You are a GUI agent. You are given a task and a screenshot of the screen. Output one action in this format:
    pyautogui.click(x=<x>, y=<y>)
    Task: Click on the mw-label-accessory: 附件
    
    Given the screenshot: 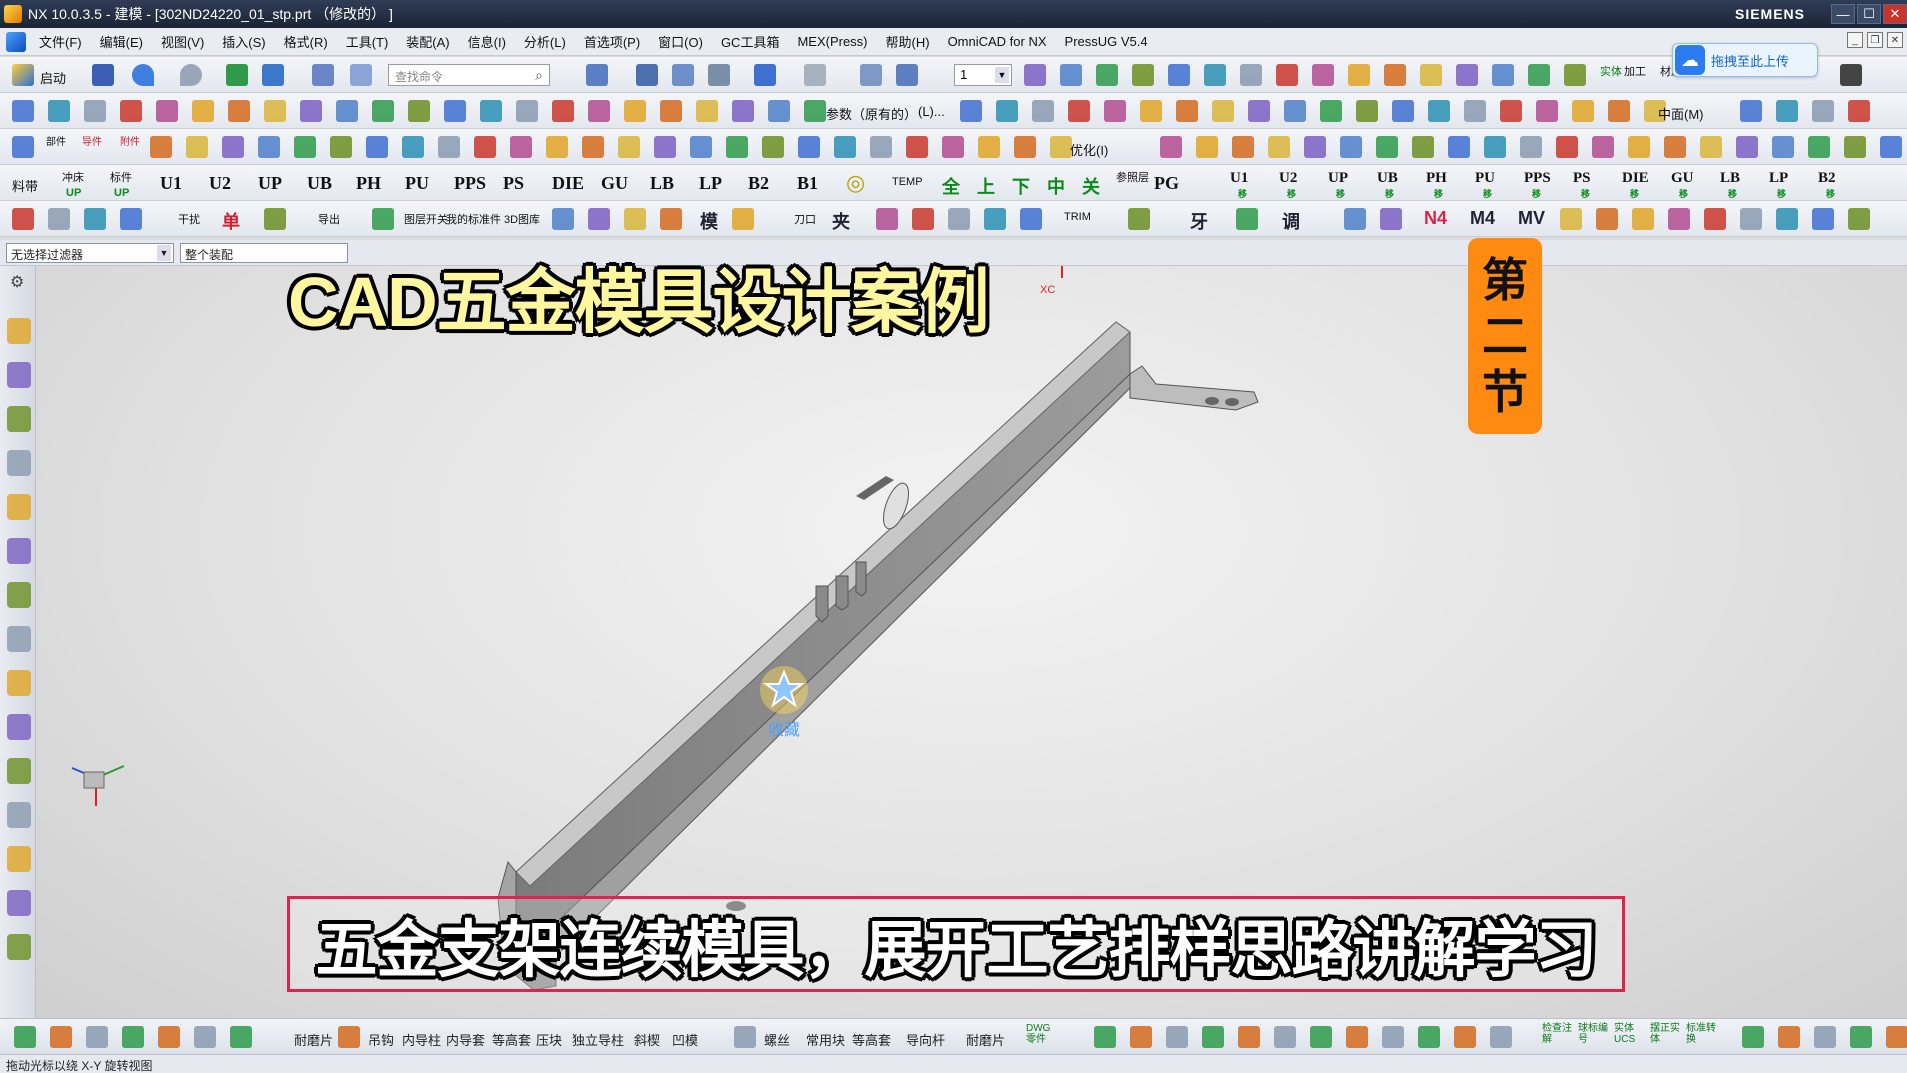 What is the action you would take?
    pyautogui.click(x=130, y=140)
    